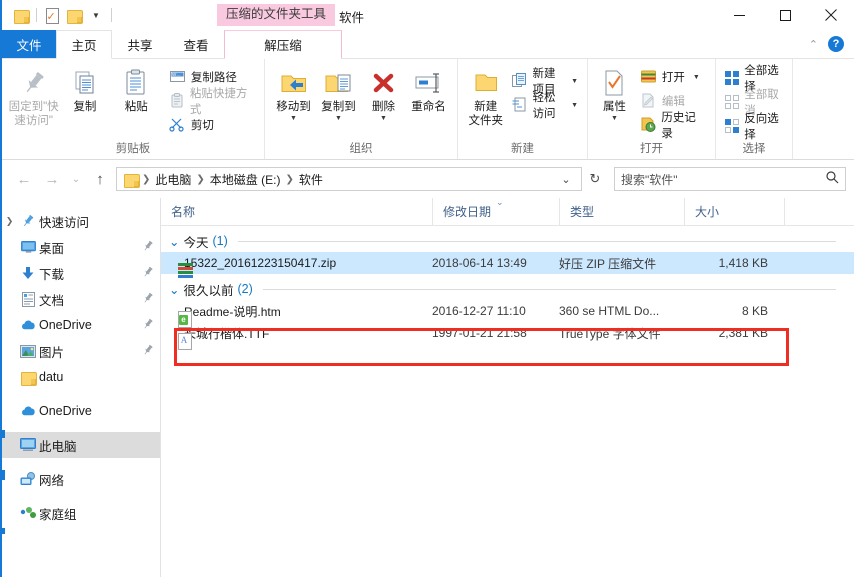  What do you see at coordinates (29, 44) in the screenshot?
I see `tab-file: 文件` at bounding box center [29, 44].